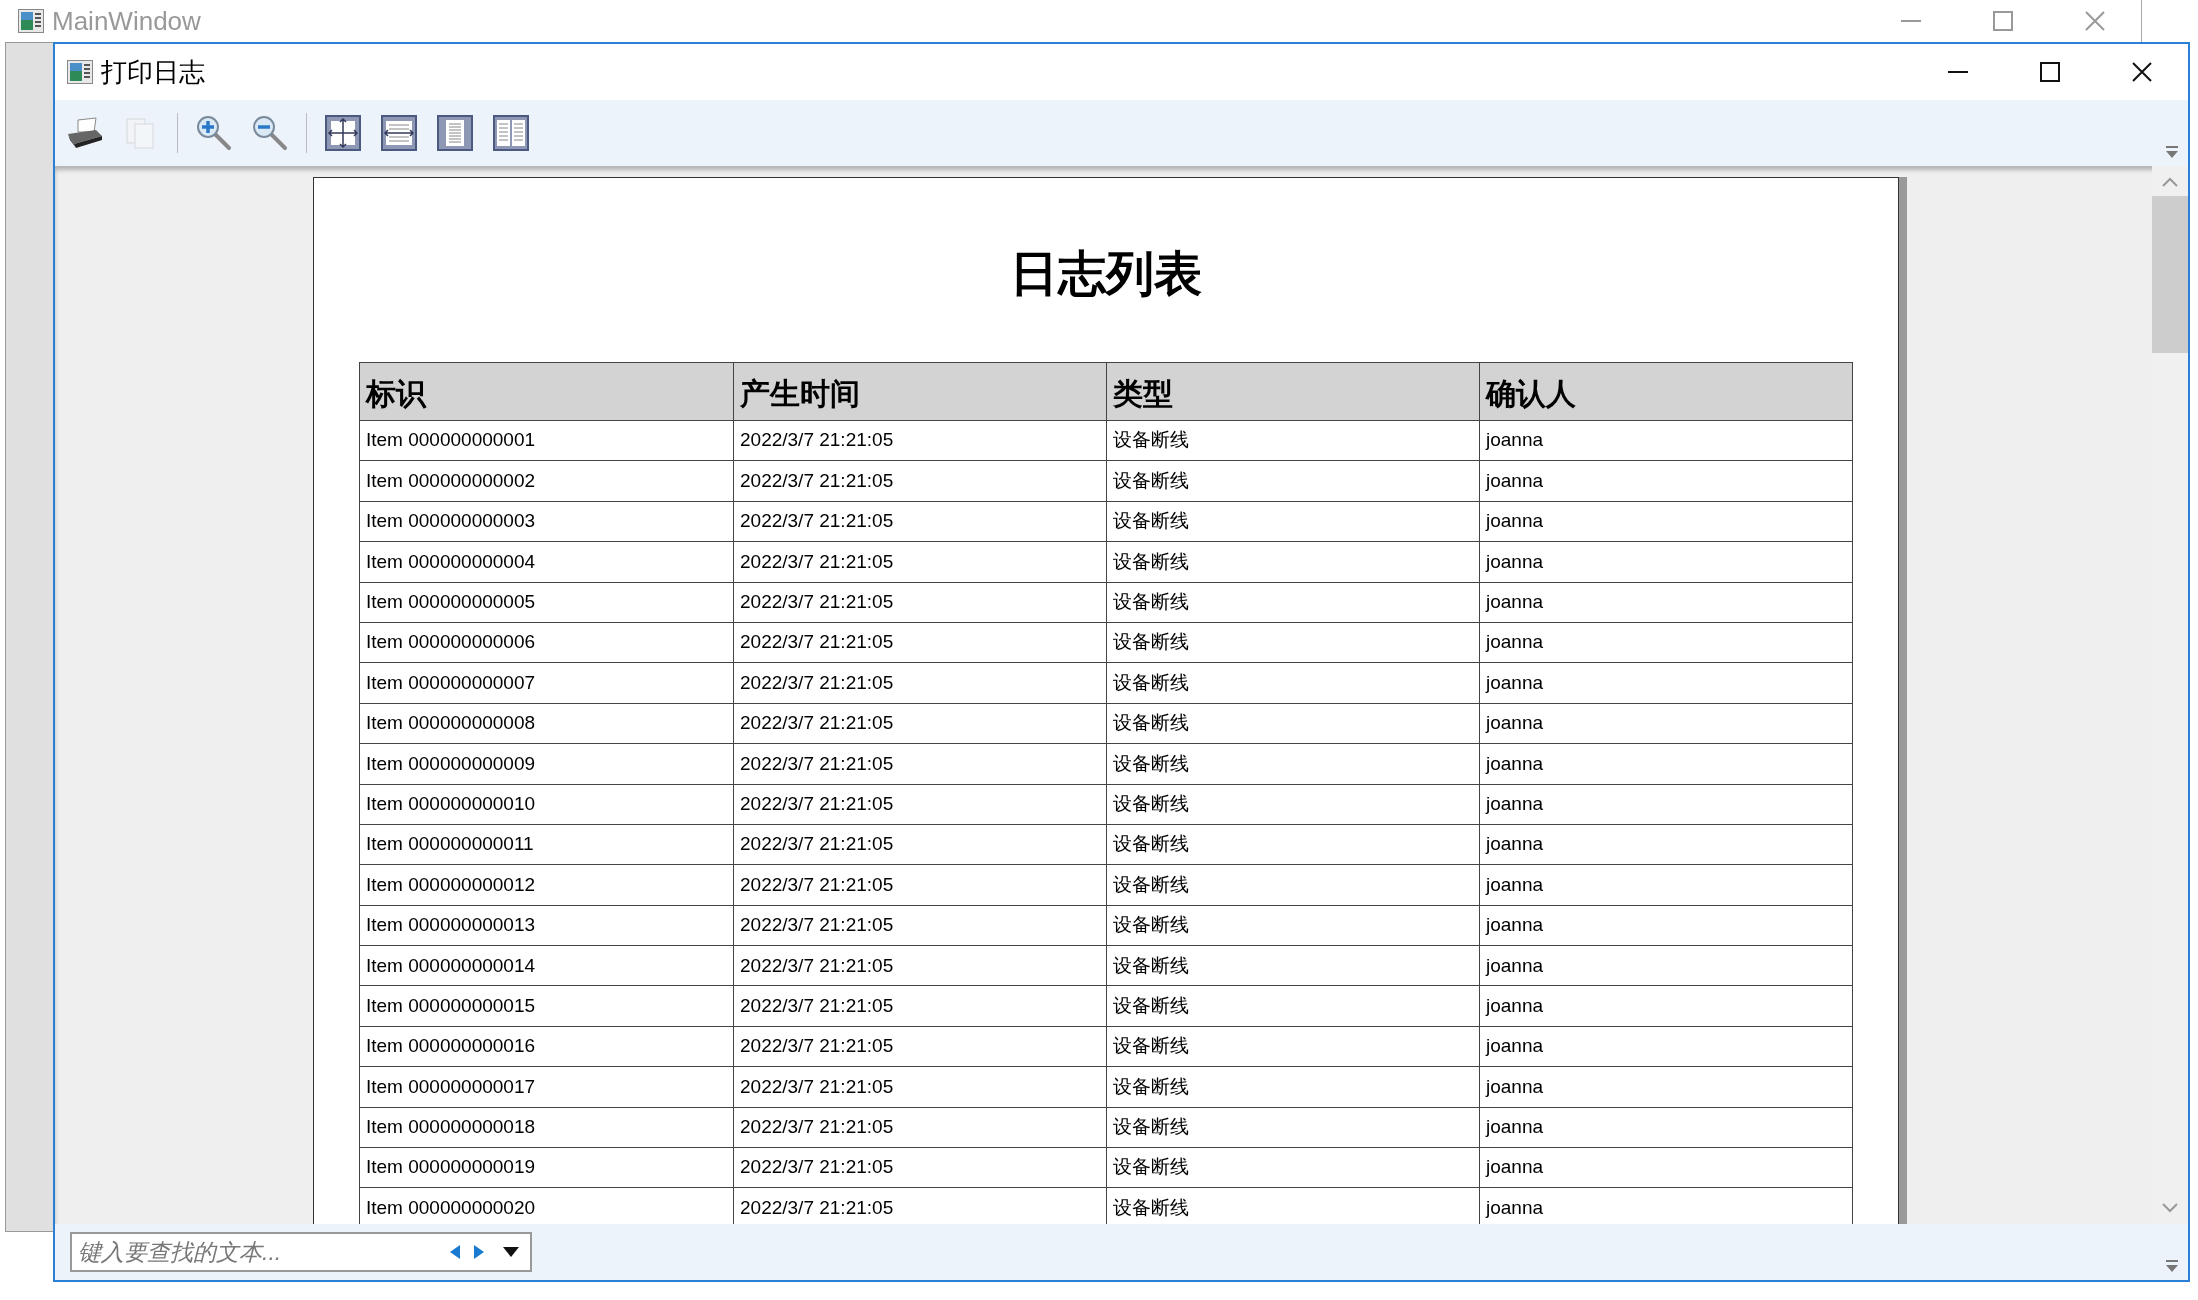 This screenshot has height=1300, width=2198. I want to click on table-cell-text: Item 000000000016, so click(451, 1046).